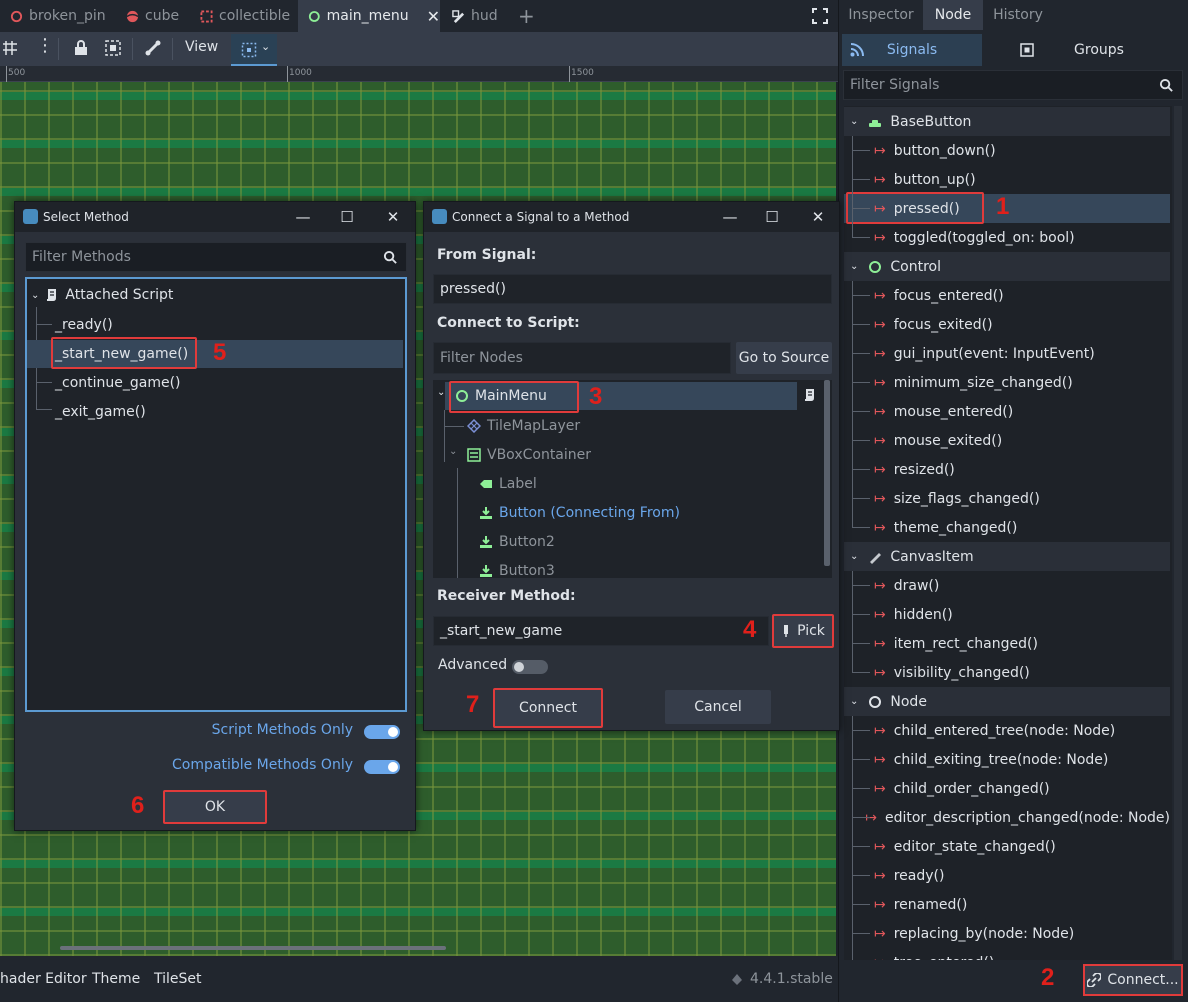  What do you see at coordinates (81, 48) in the screenshot?
I see `lock-icon` at bounding box center [81, 48].